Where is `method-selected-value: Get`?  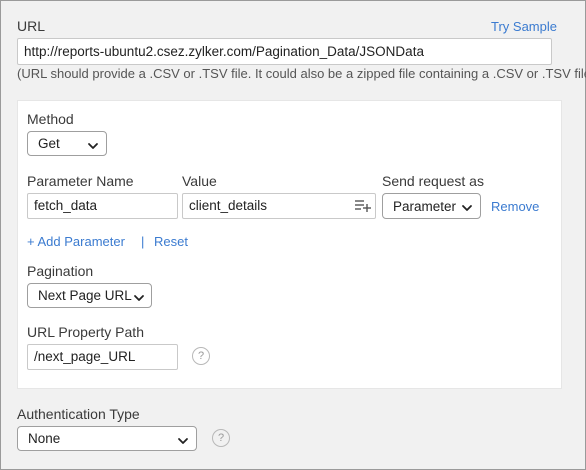
method-selected-value: Get is located at coordinates (49, 143).